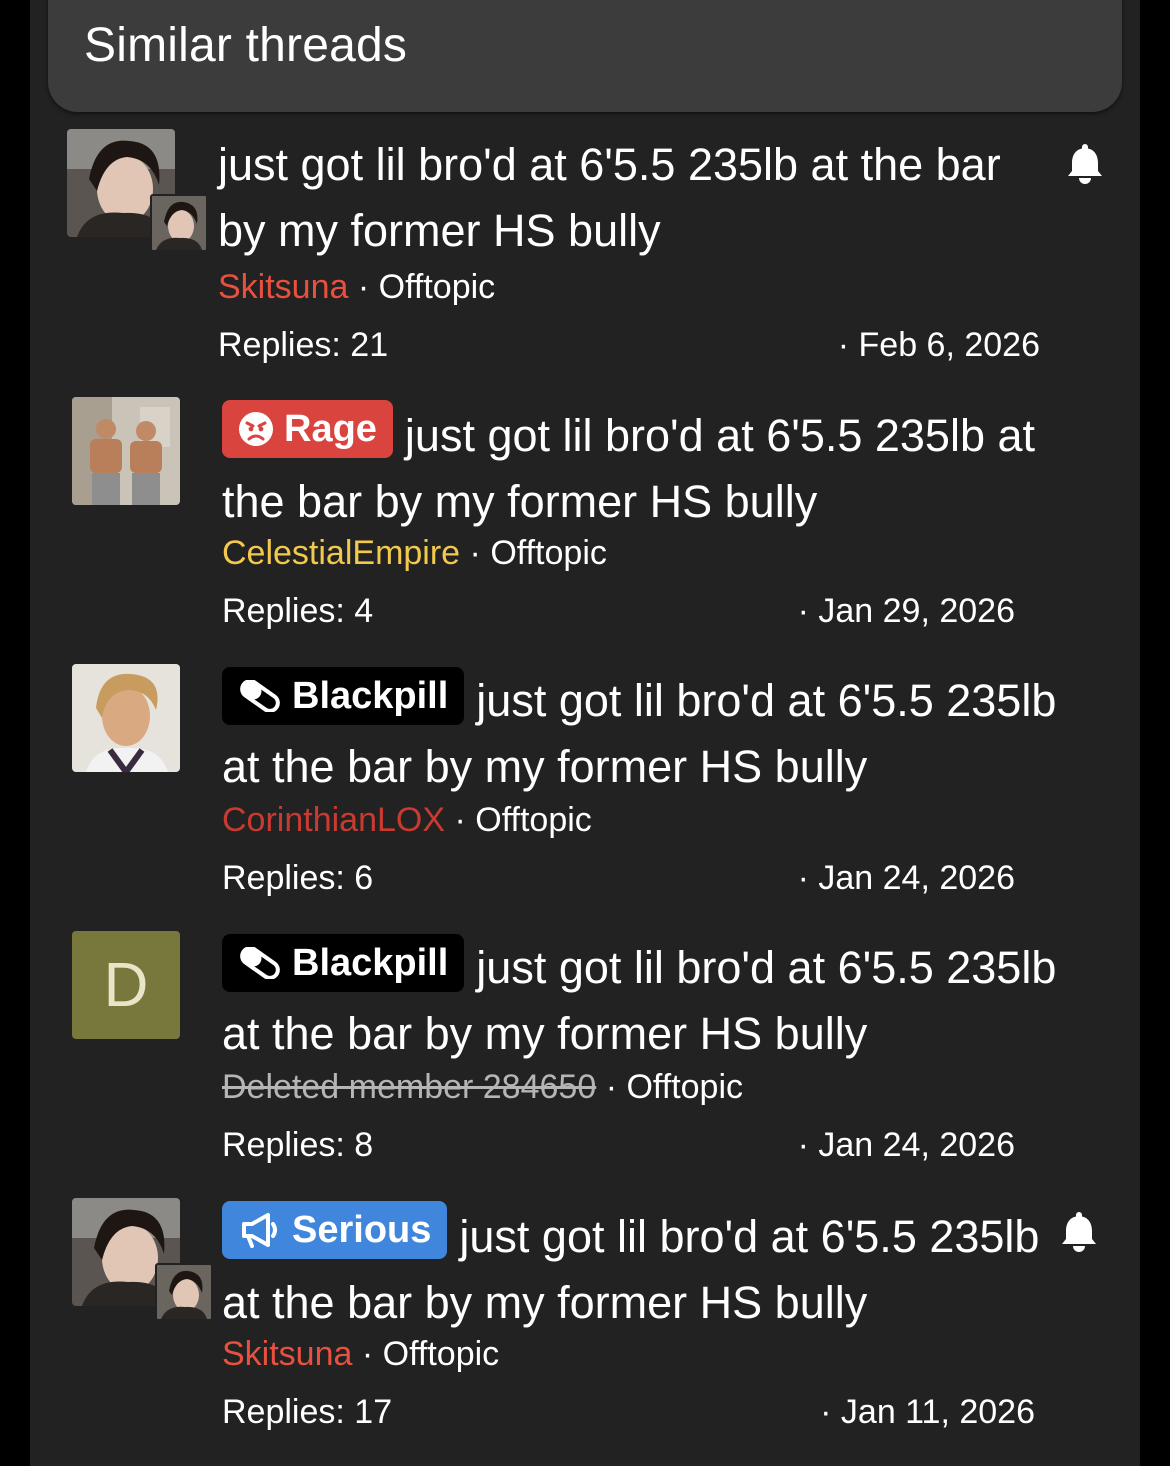 This screenshot has width=1170, height=1466. Describe the element at coordinates (362, 1230) in the screenshot. I see `prefix-label: Serious` at that location.